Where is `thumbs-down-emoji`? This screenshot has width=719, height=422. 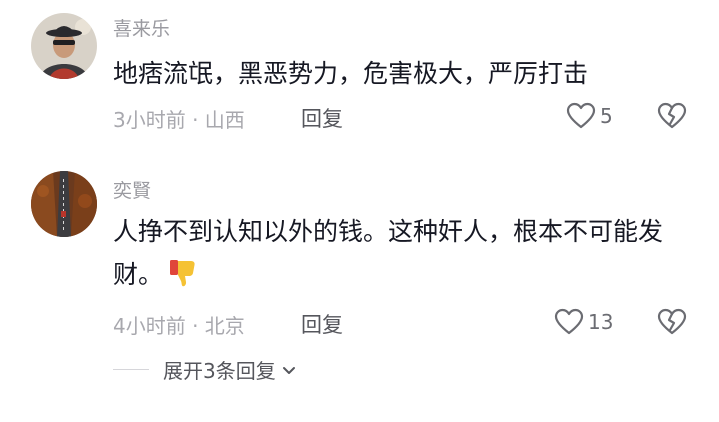
thumbs-down-emoji is located at coordinates (183, 279).